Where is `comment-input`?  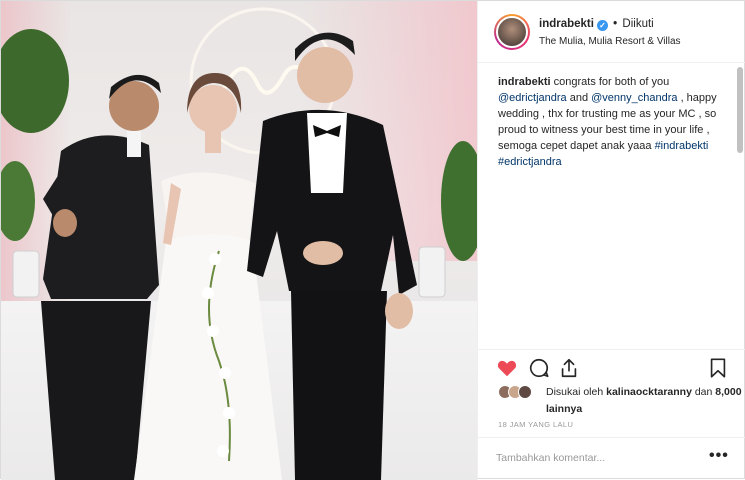
comment-input is located at coordinates (591, 458).